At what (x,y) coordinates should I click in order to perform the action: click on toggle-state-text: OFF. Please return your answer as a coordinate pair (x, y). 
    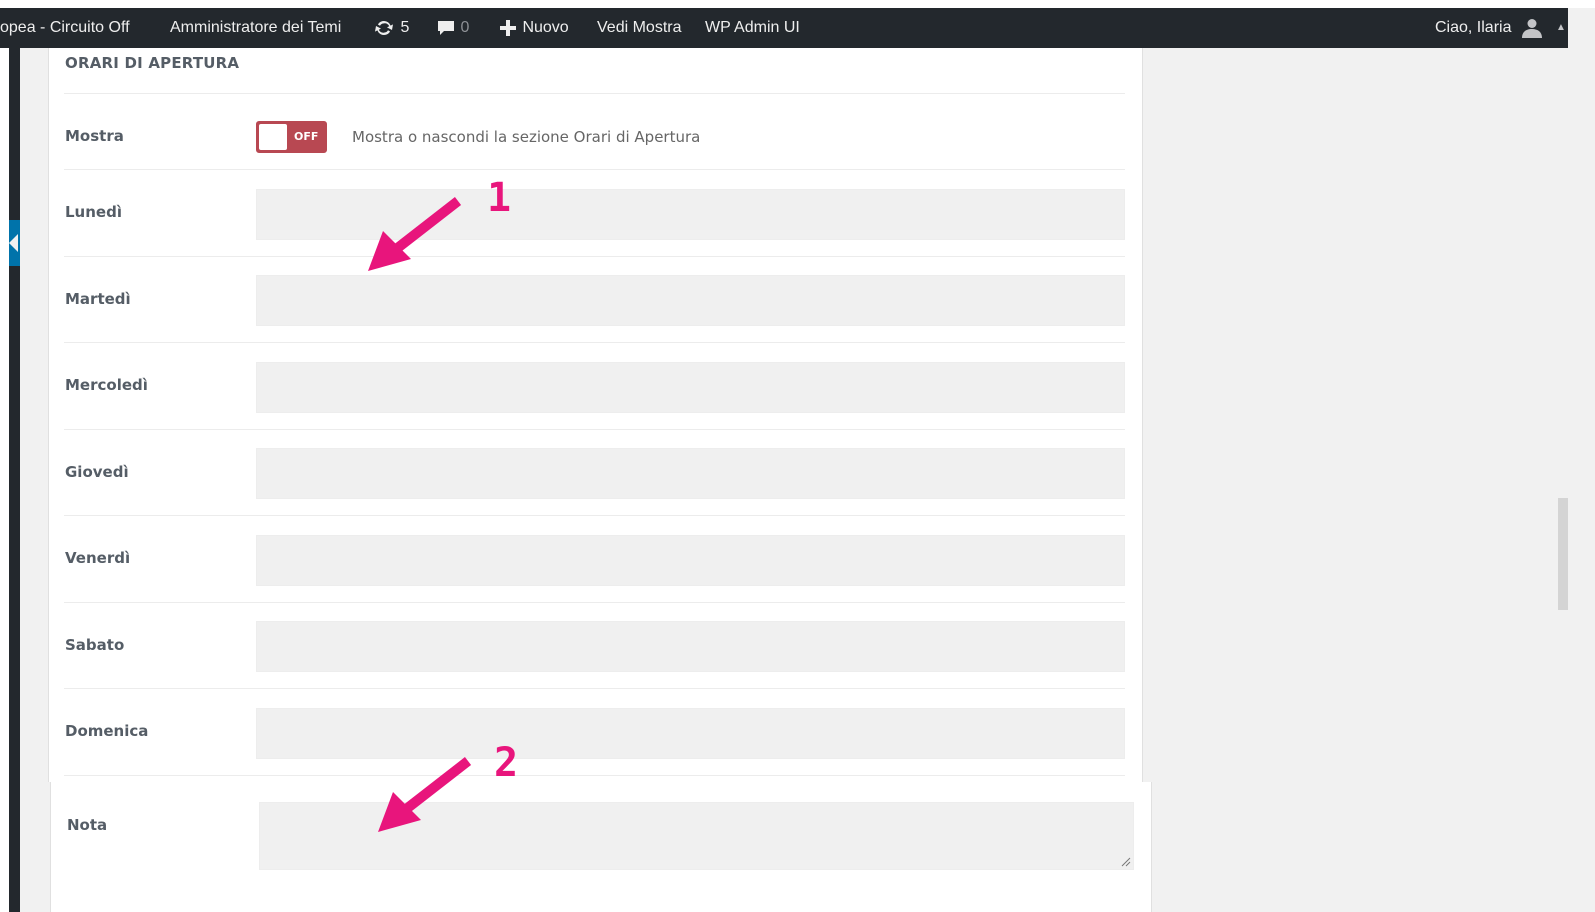
    Looking at the image, I should click on (306, 136).